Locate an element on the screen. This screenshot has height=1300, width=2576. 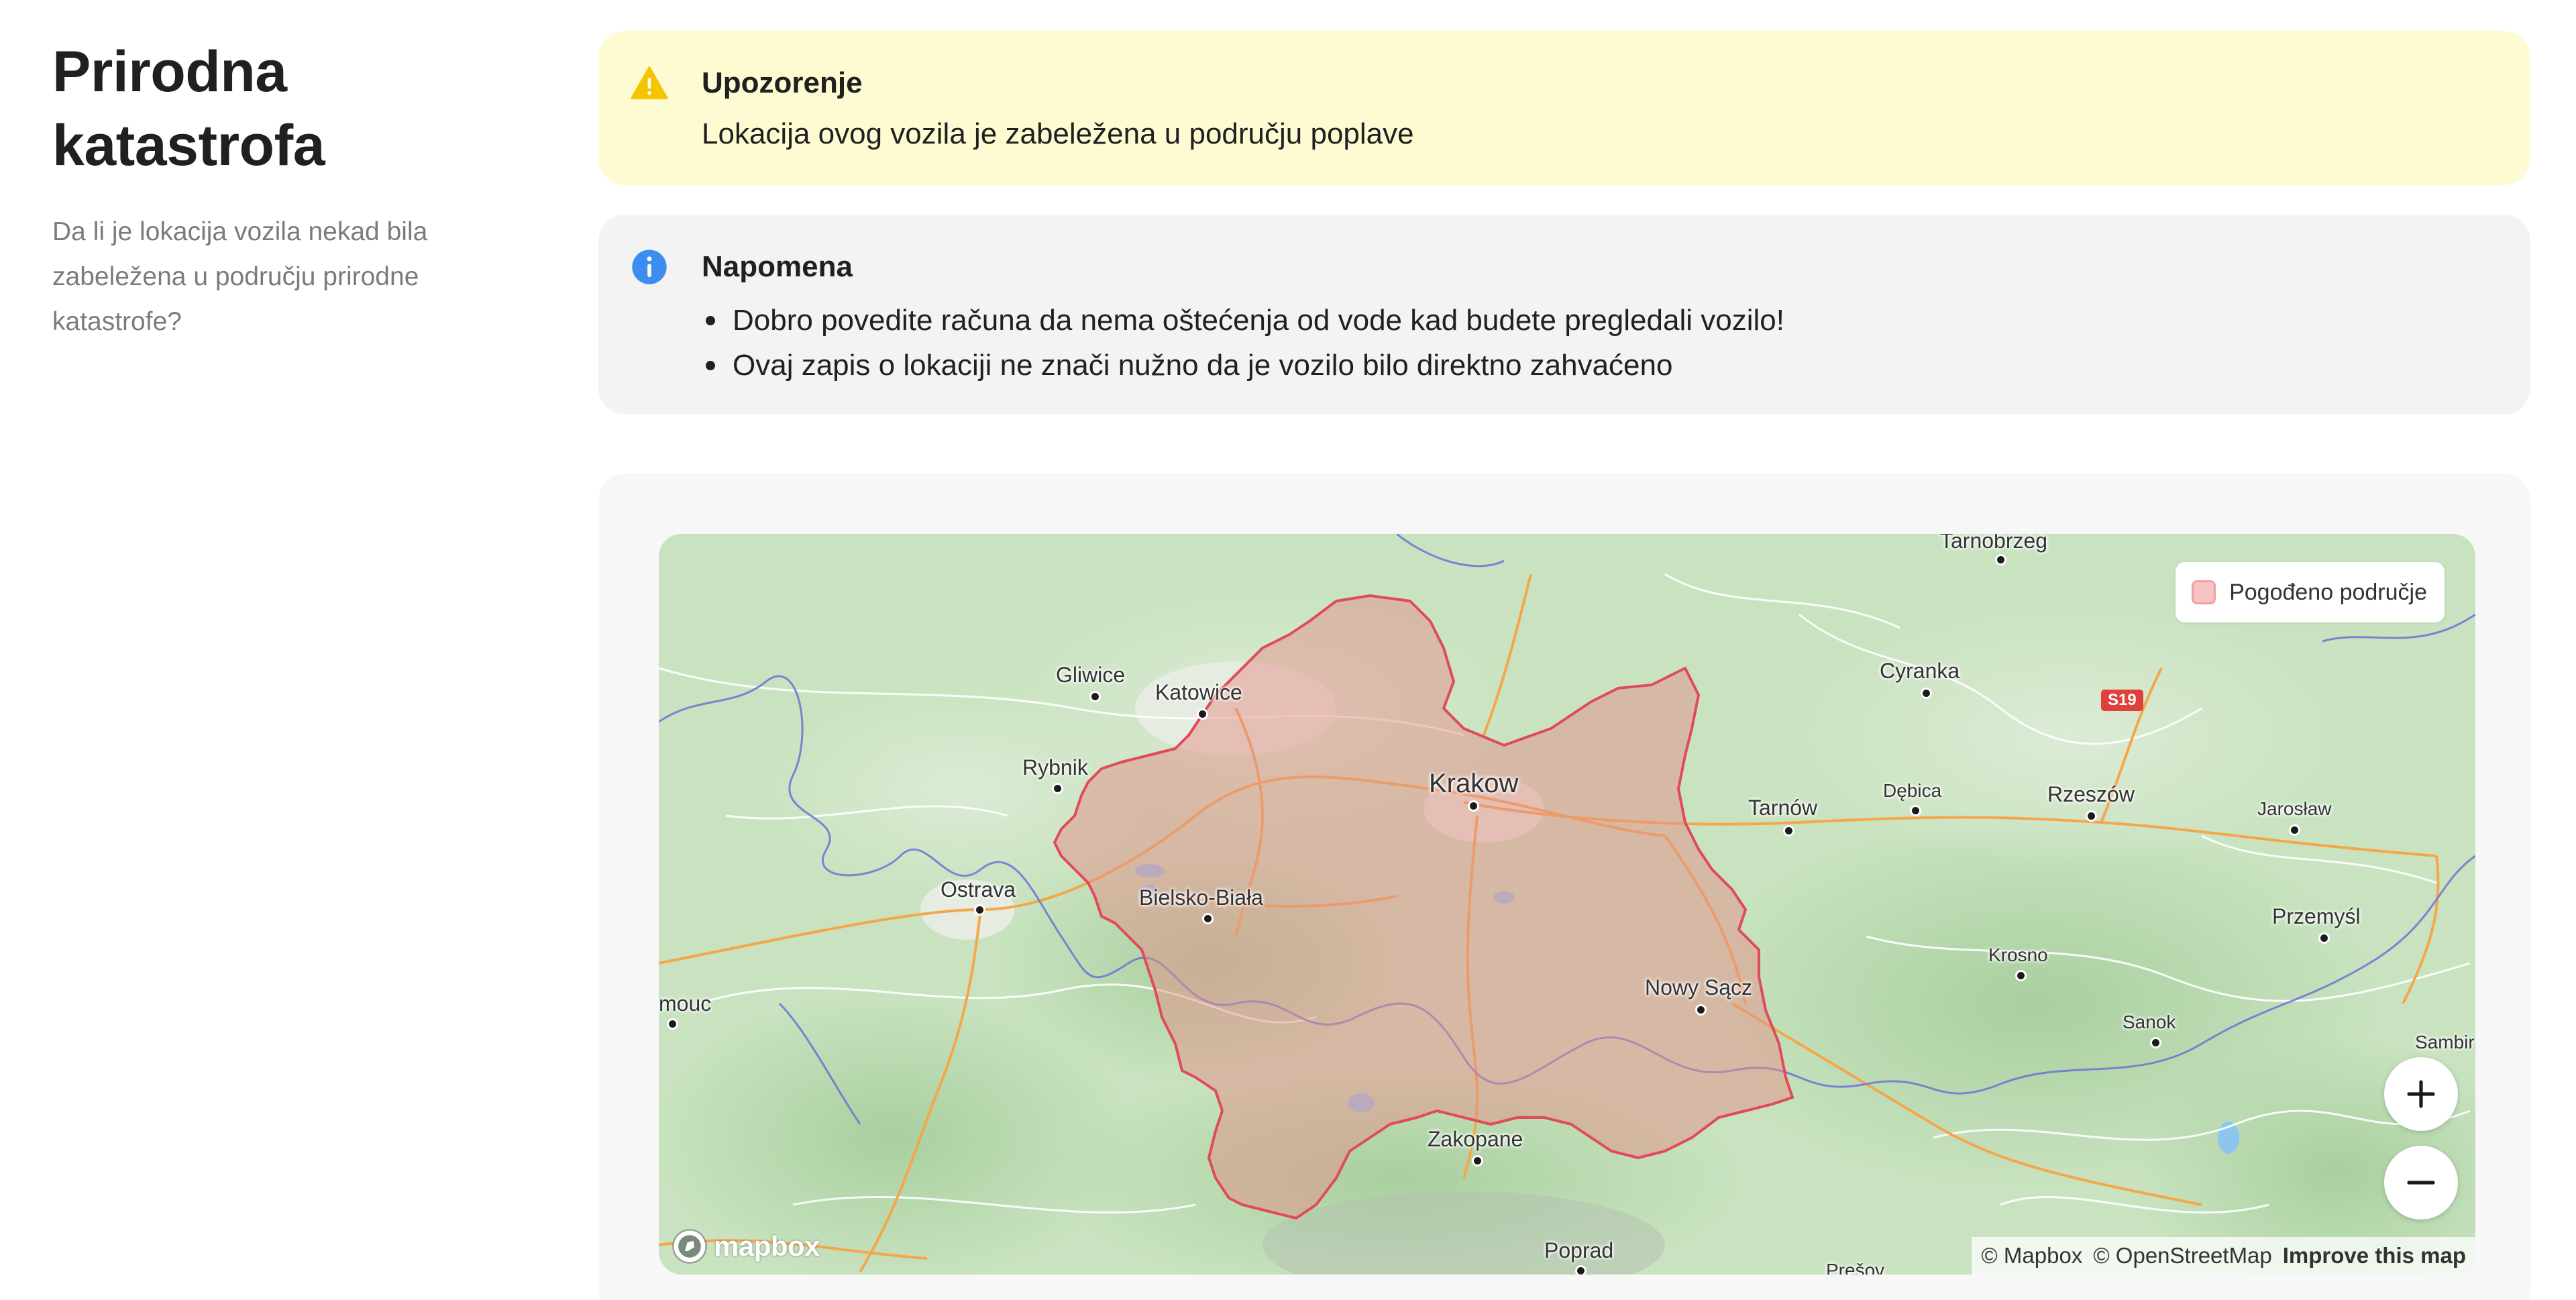
place-label: Sambir is located at coordinates (2445, 1042).